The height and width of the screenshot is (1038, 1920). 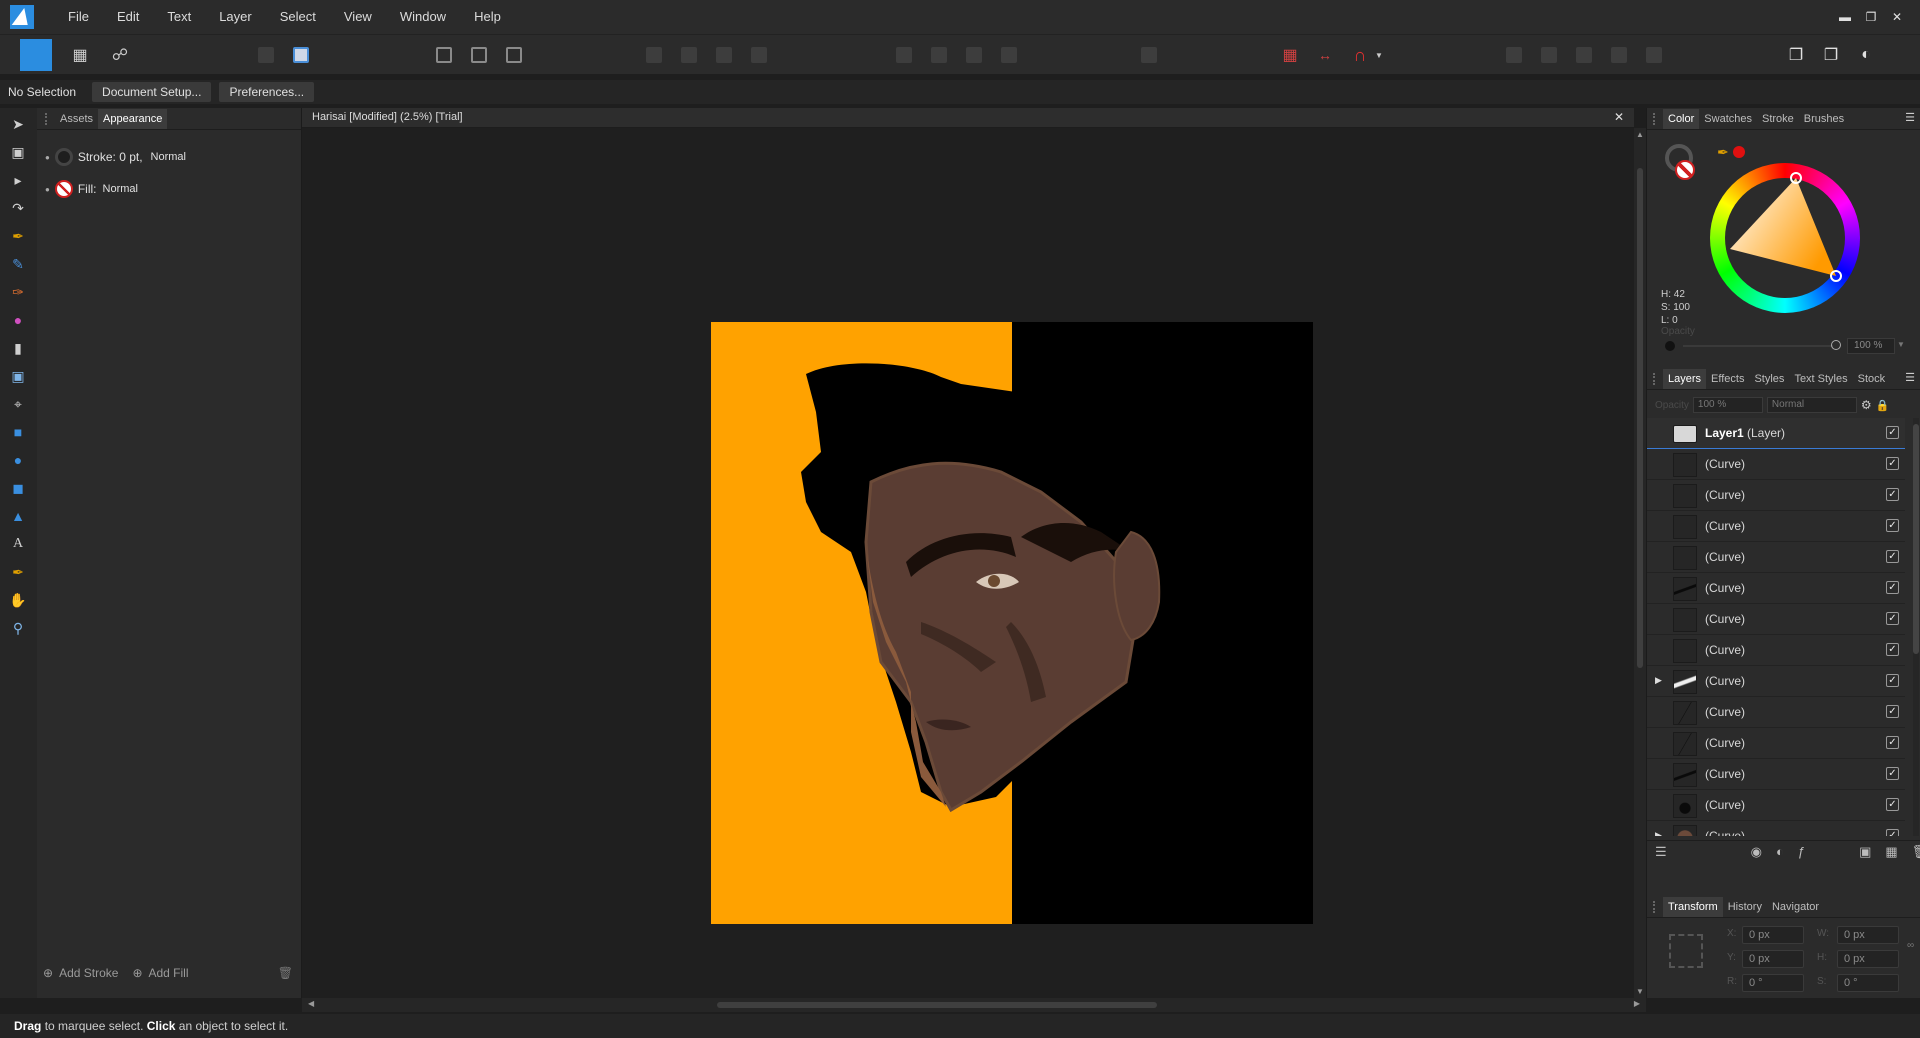 I want to click on pixel-persona-icon: ▦, so click(x=80, y=55).